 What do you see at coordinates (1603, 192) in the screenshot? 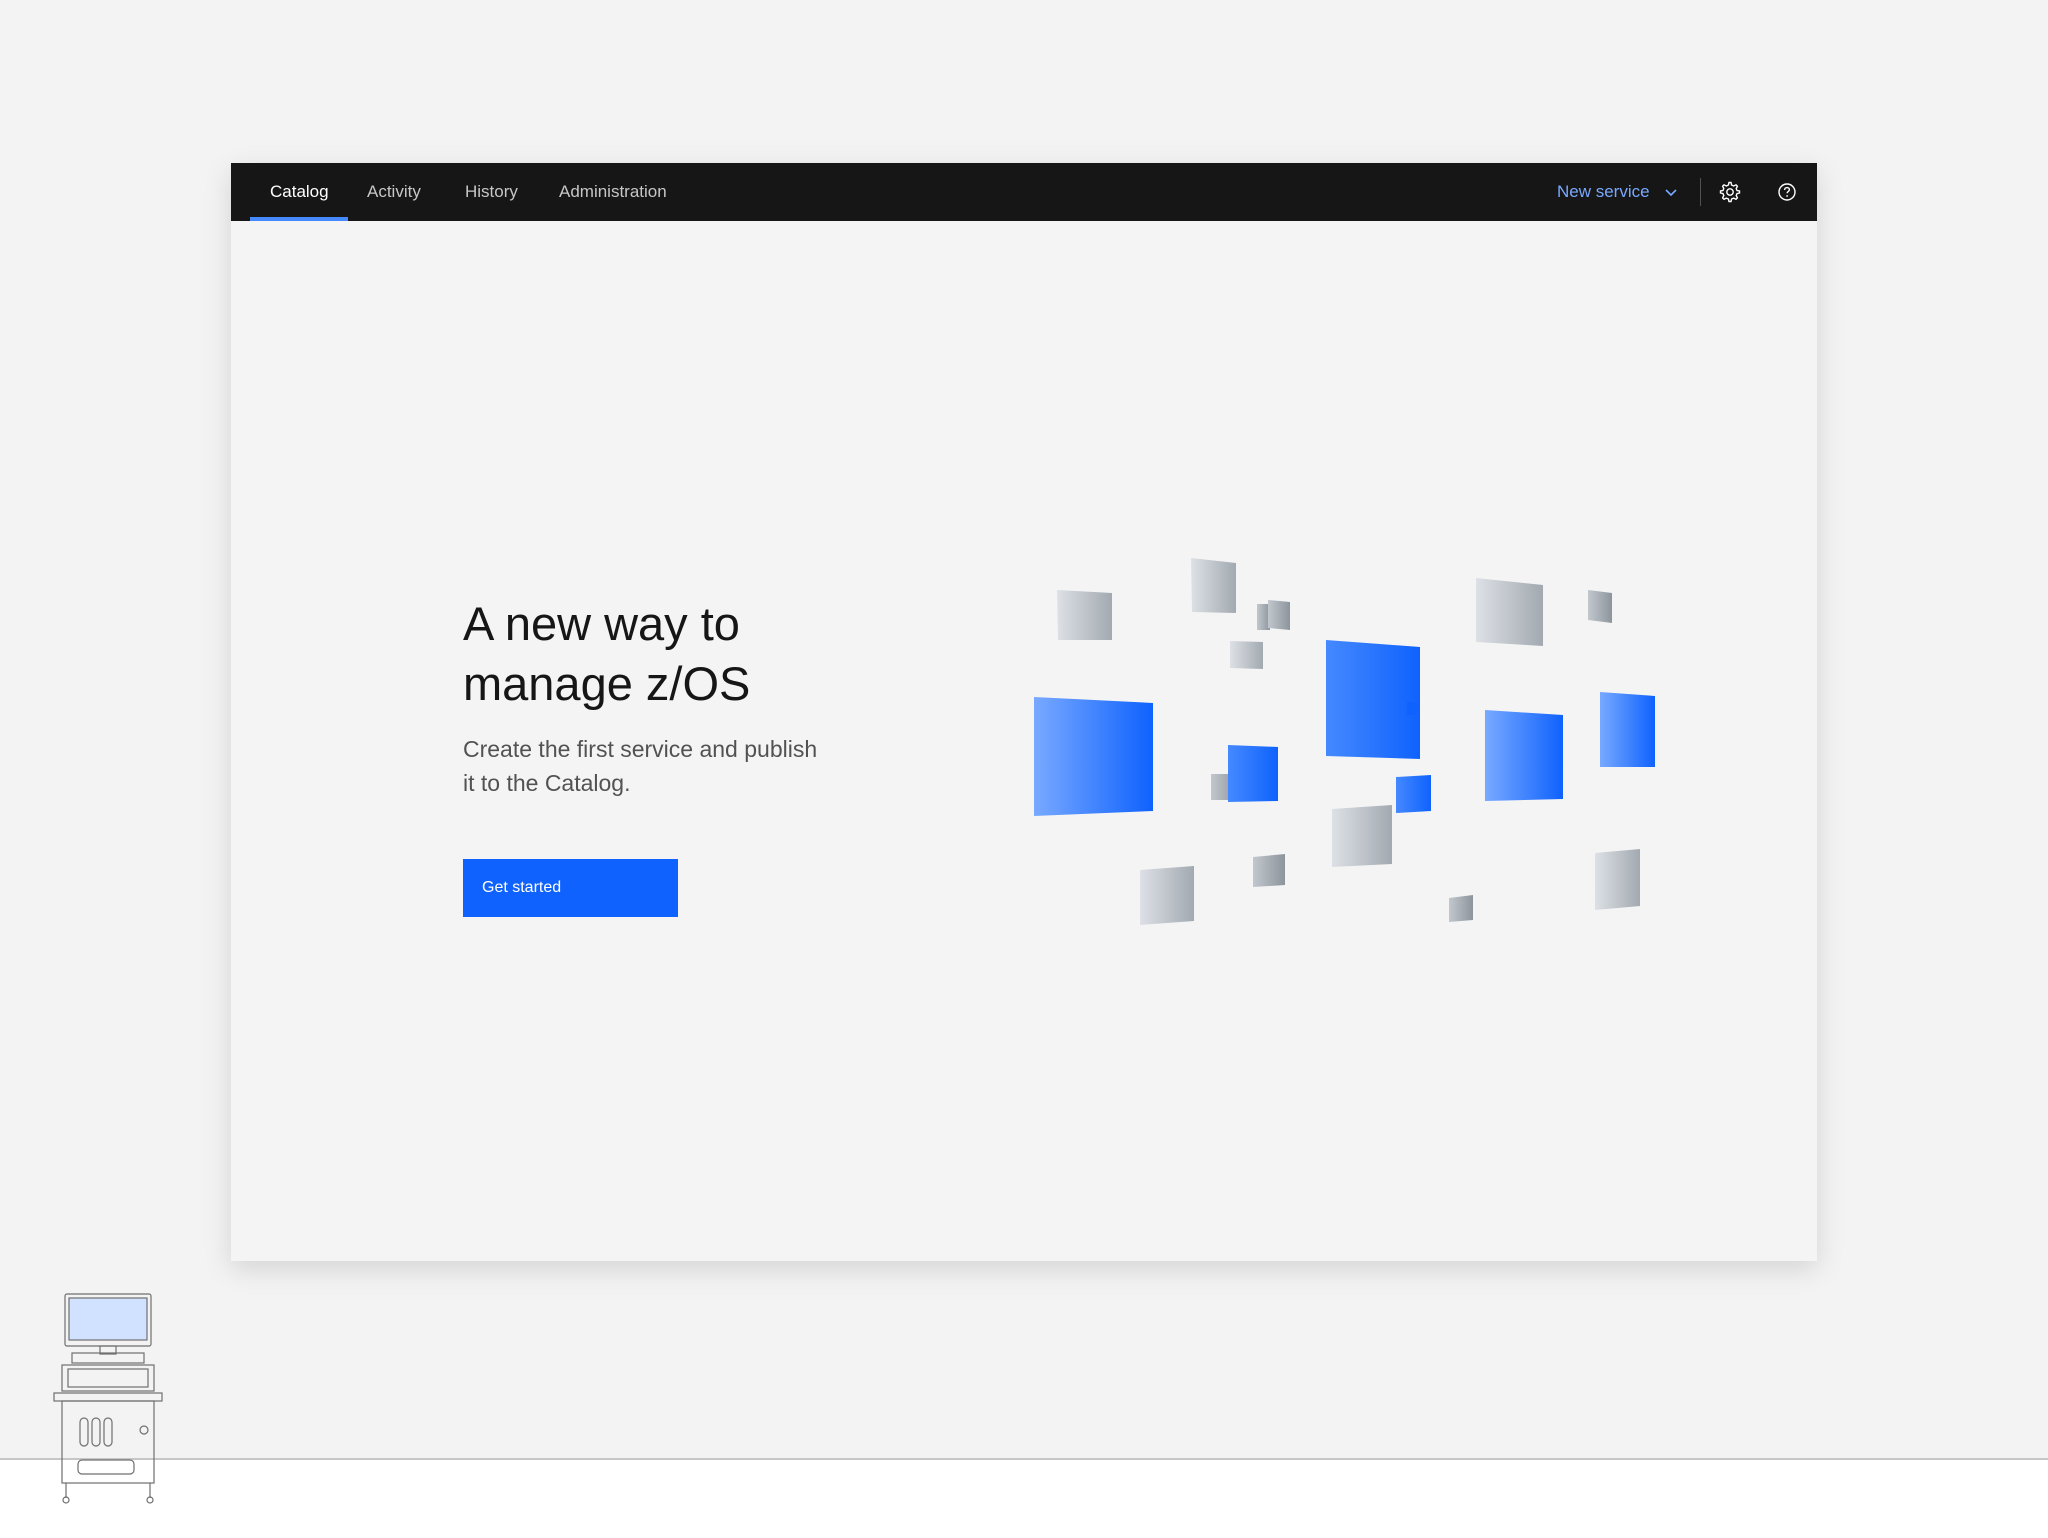
I see `new-service-menu: New service` at bounding box center [1603, 192].